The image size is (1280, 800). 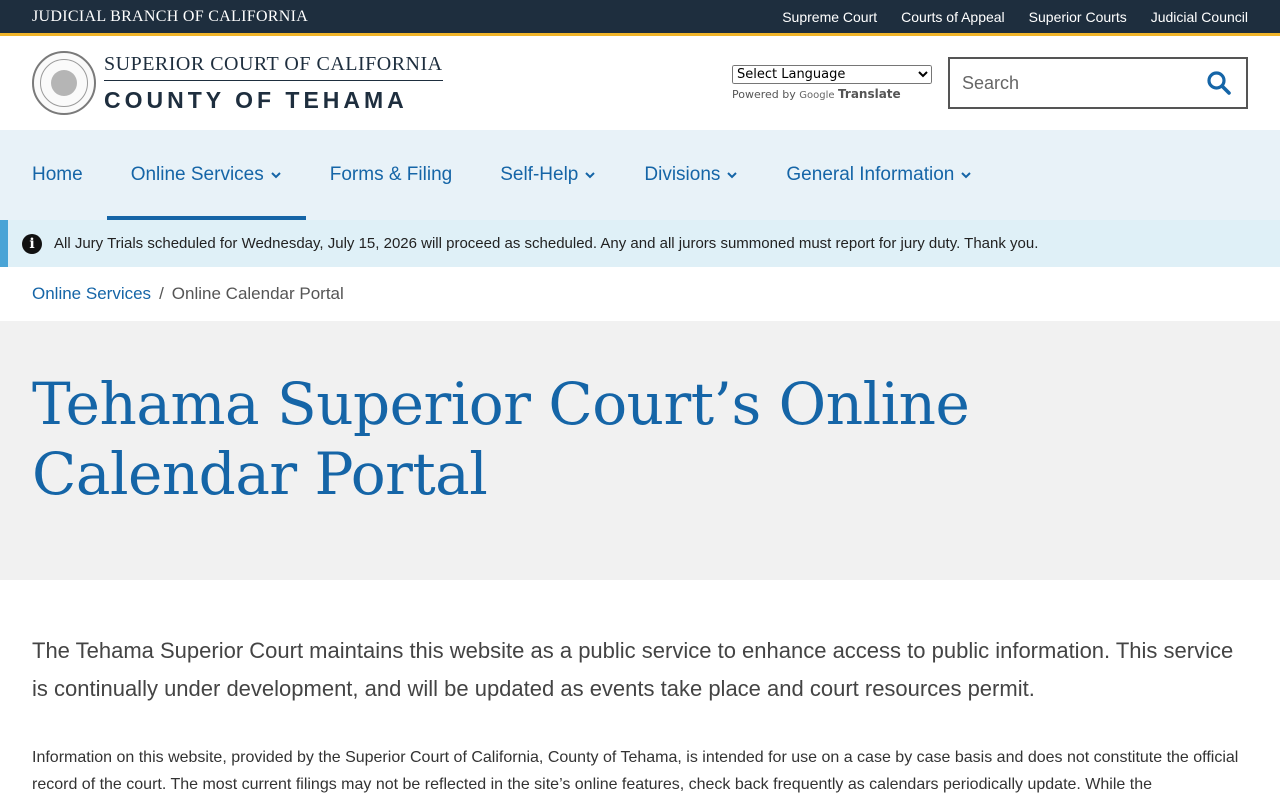 What do you see at coordinates (869, 94) in the screenshot?
I see `translate-link: Translate` at bounding box center [869, 94].